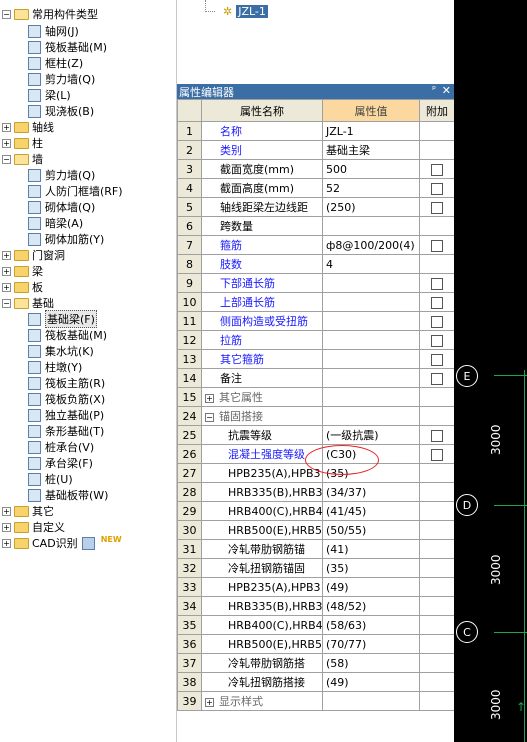  Describe the element at coordinates (371, 511) in the screenshot. I see `property-value: (41/45)` at that location.